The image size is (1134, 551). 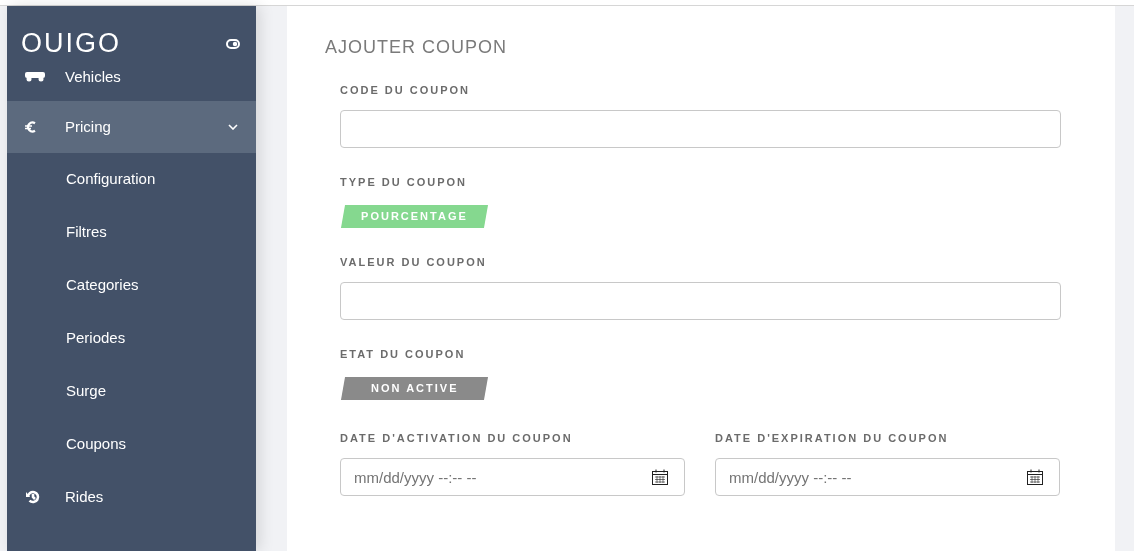 I want to click on euro-icon, so click(x=30, y=127).